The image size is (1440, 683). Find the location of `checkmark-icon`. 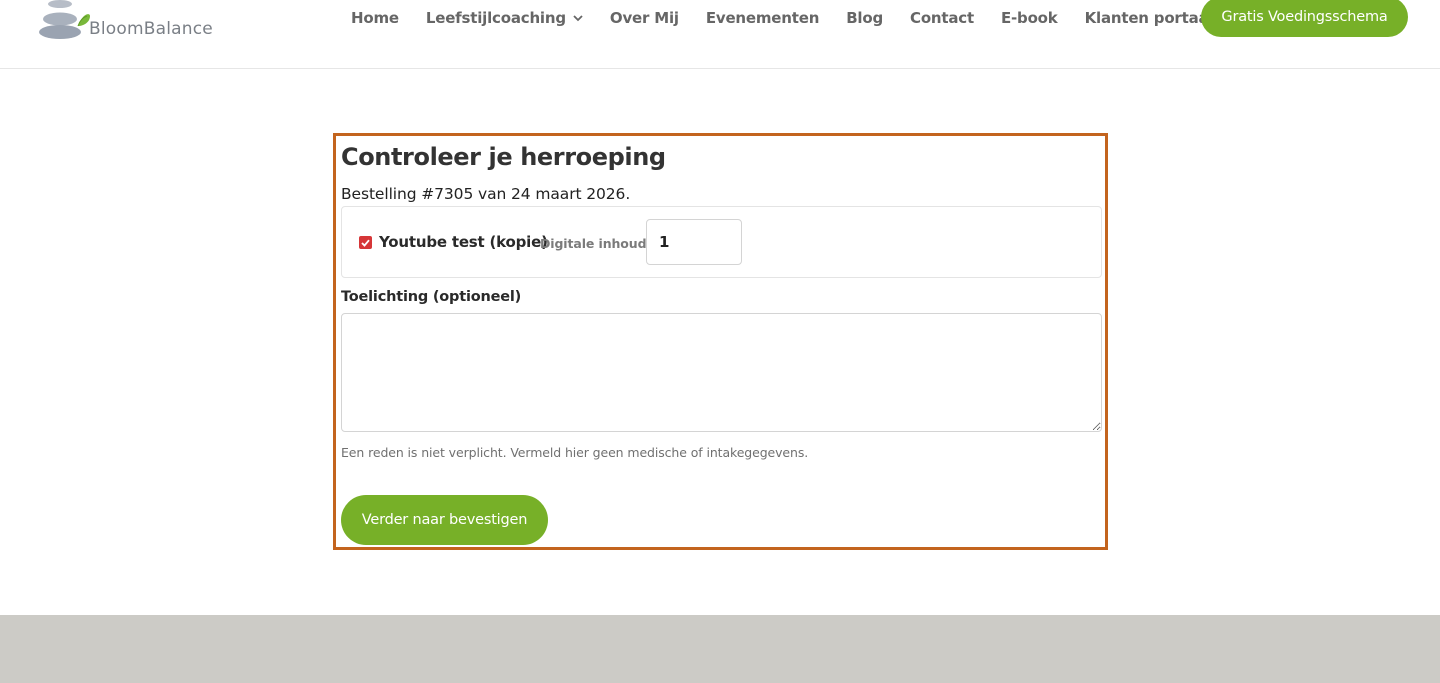

checkmark-icon is located at coordinates (365, 243).